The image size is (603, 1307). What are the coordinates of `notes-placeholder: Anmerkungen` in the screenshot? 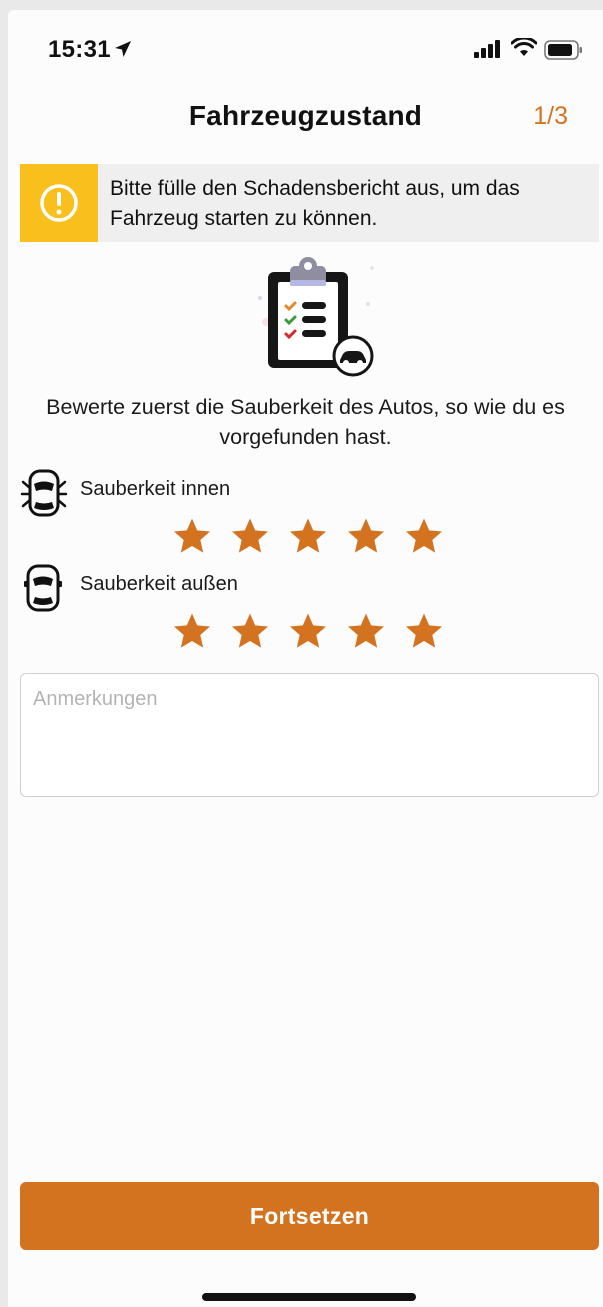 It's located at (95, 699).